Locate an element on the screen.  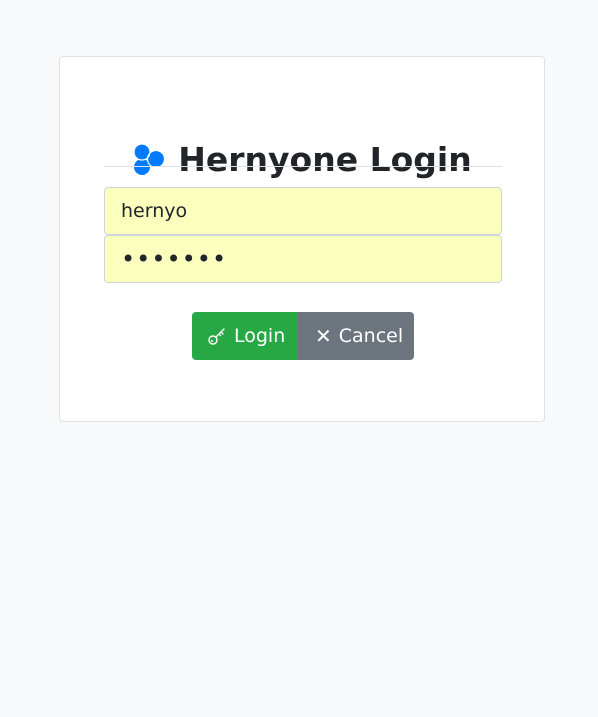
password-input: ••••••• is located at coordinates (303, 259).